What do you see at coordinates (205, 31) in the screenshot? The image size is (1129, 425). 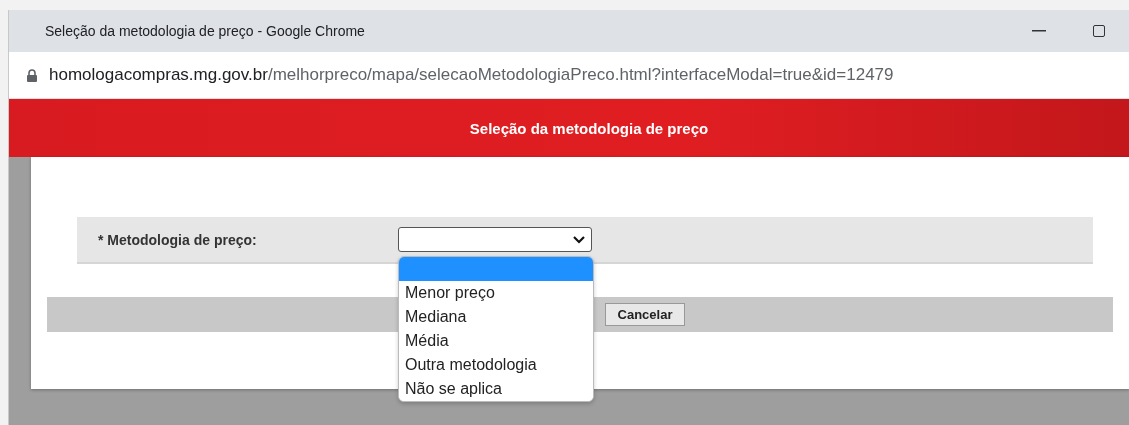 I see `window-title: Seleção da metodologia de preço - Google Chrome` at bounding box center [205, 31].